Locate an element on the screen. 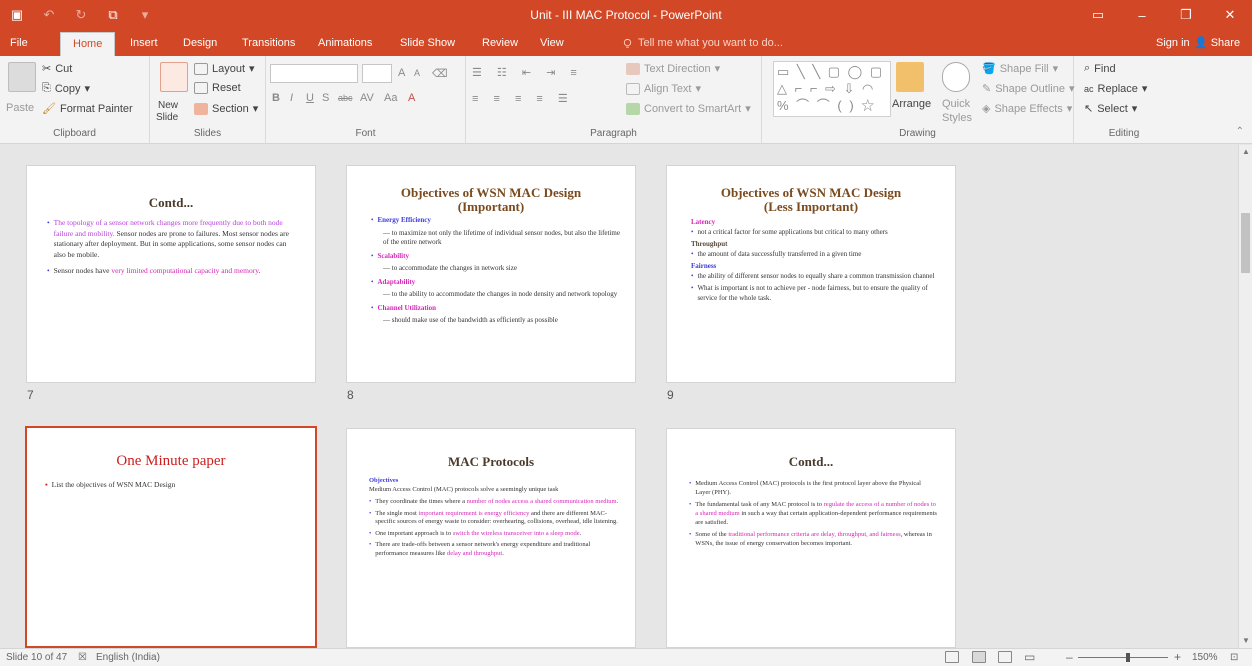 This screenshot has width=1252, height=666. layout-button: Layout ▾ is located at coordinates (224, 68).